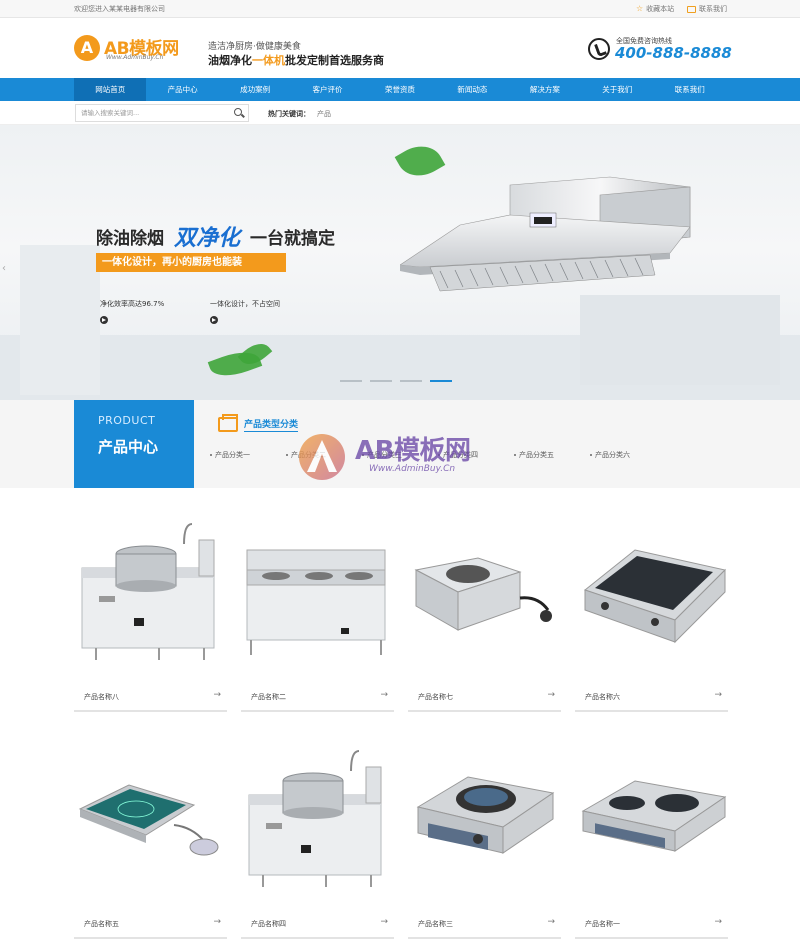  What do you see at coordinates (413, 451) in the screenshot?
I see `watermark-text: AB模板网` at bounding box center [413, 451].